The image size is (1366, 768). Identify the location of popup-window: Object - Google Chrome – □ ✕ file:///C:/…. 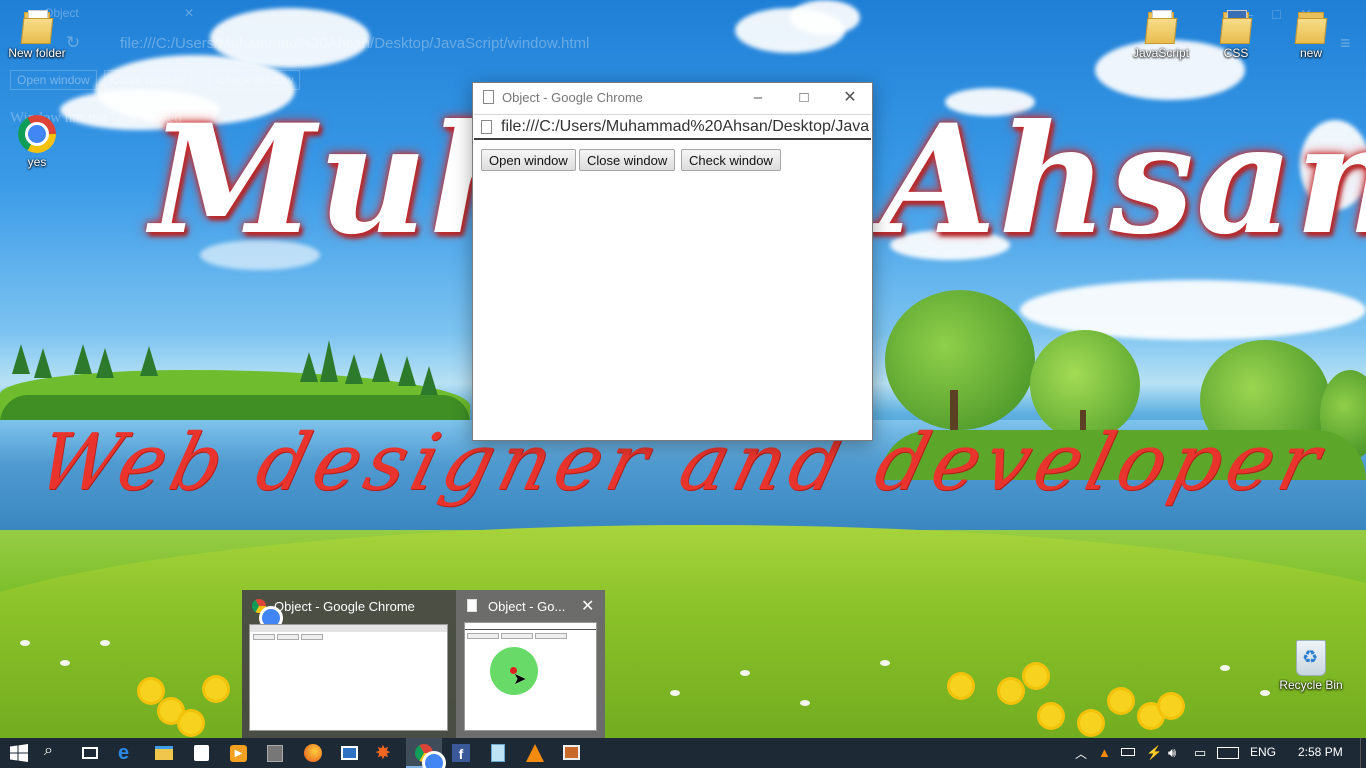
(672, 261).